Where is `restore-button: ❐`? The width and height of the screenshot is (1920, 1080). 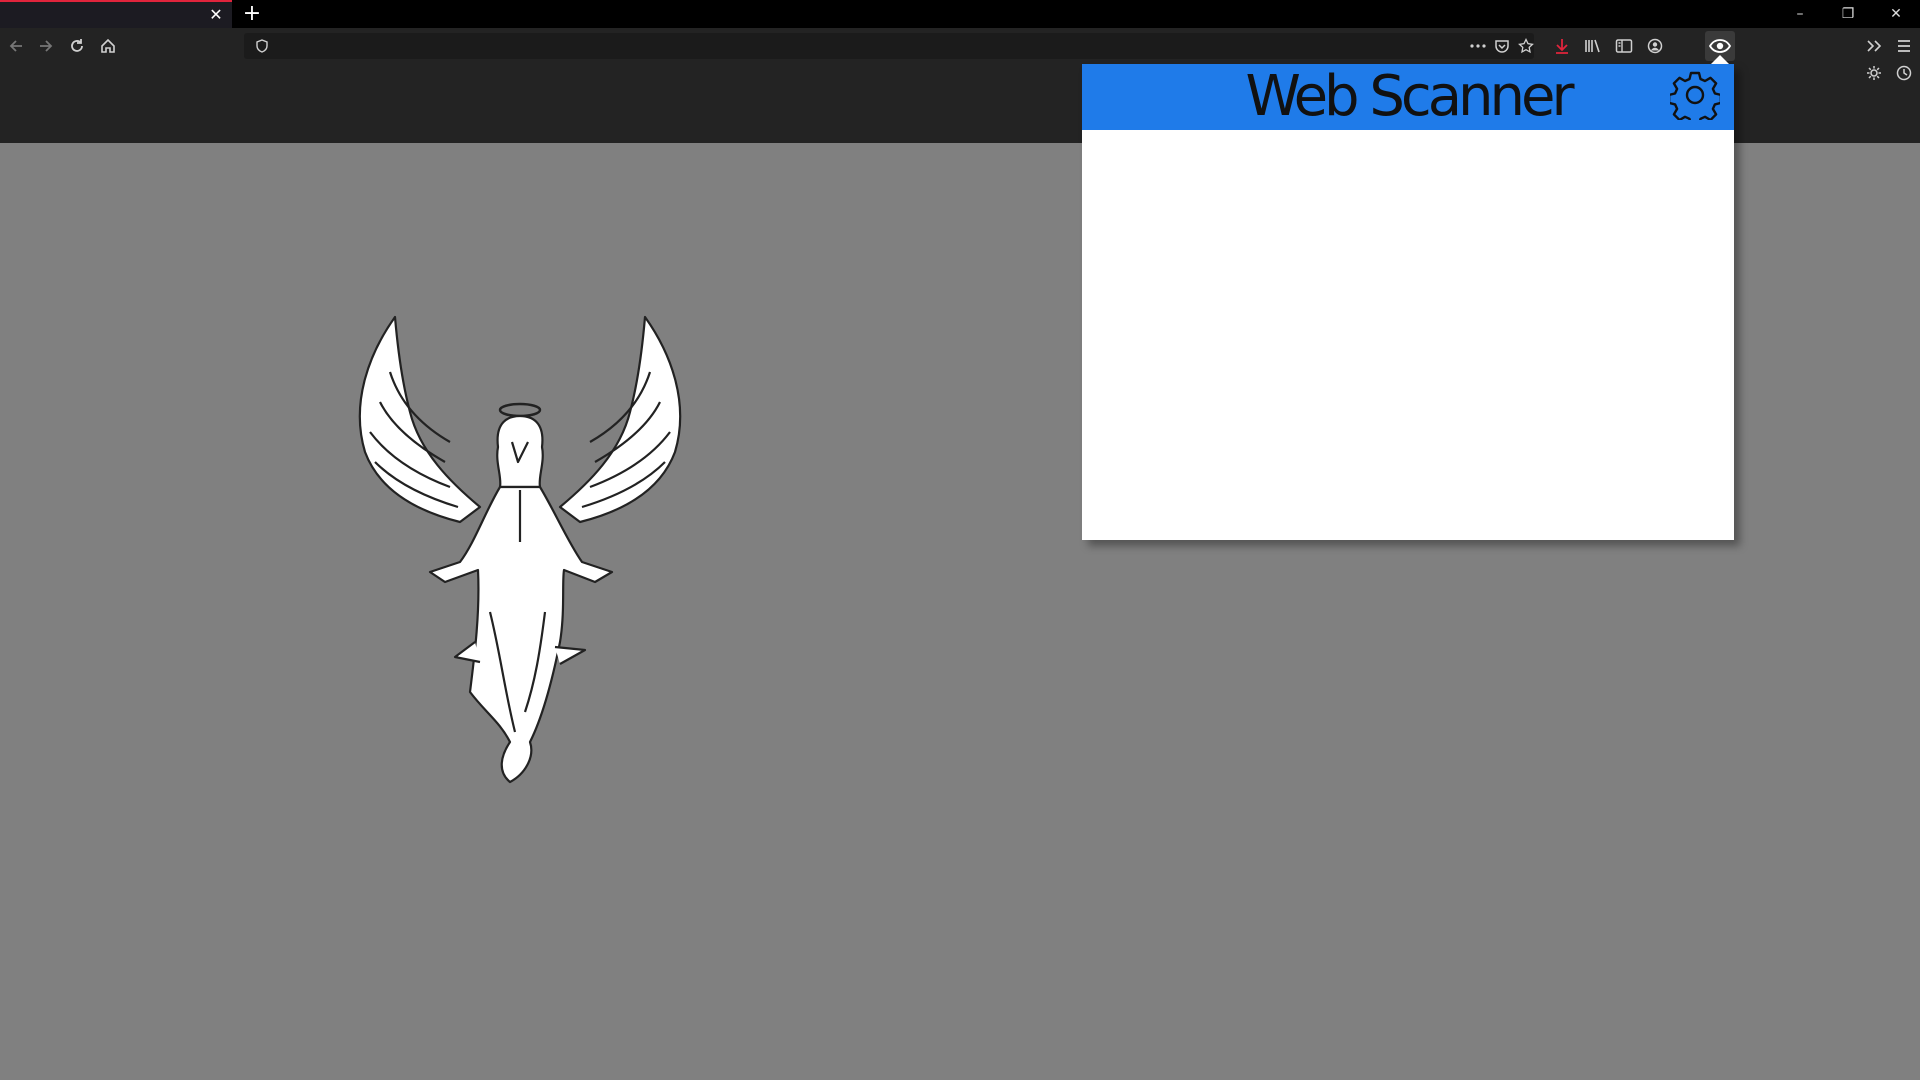
restore-button: ❐ is located at coordinates (1848, 14).